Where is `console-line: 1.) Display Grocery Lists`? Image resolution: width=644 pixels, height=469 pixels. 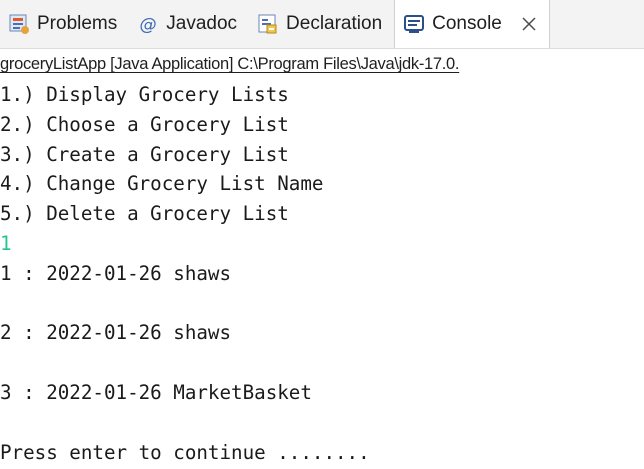 console-line: 1.) Display Grocery Lists is located at coordinates (144, 94).